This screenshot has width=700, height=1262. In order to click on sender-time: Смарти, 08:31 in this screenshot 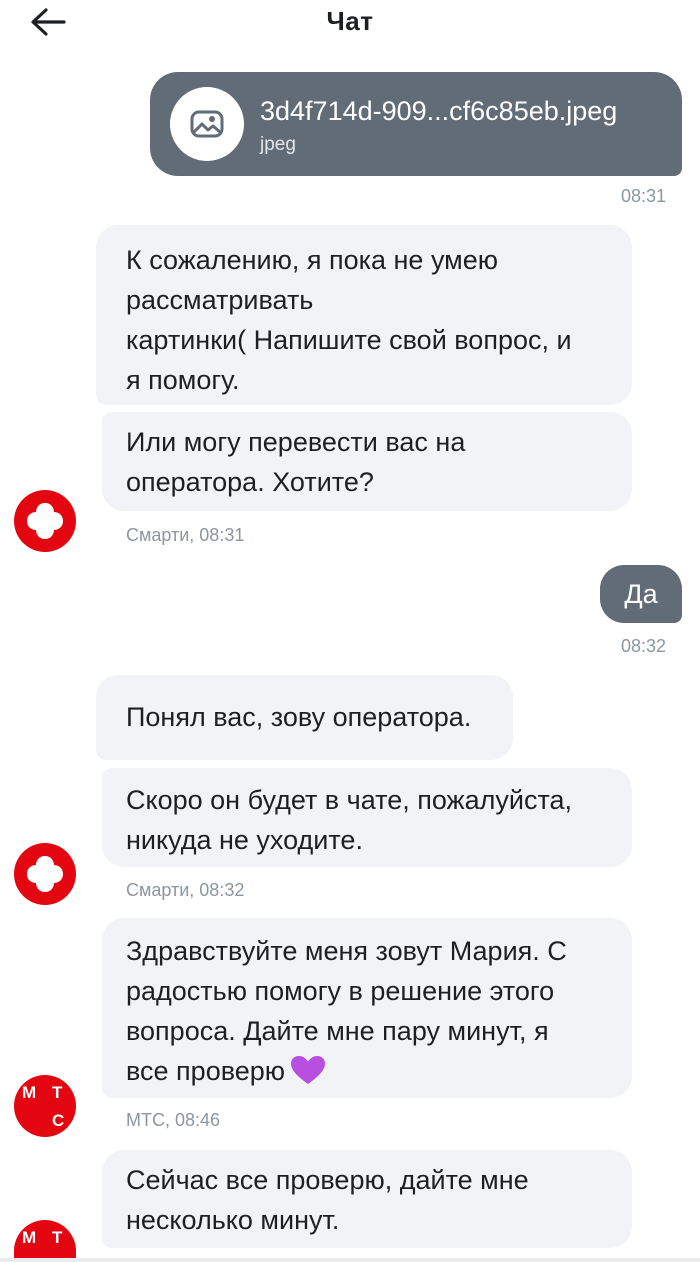, I will do `click(185, 535)`.